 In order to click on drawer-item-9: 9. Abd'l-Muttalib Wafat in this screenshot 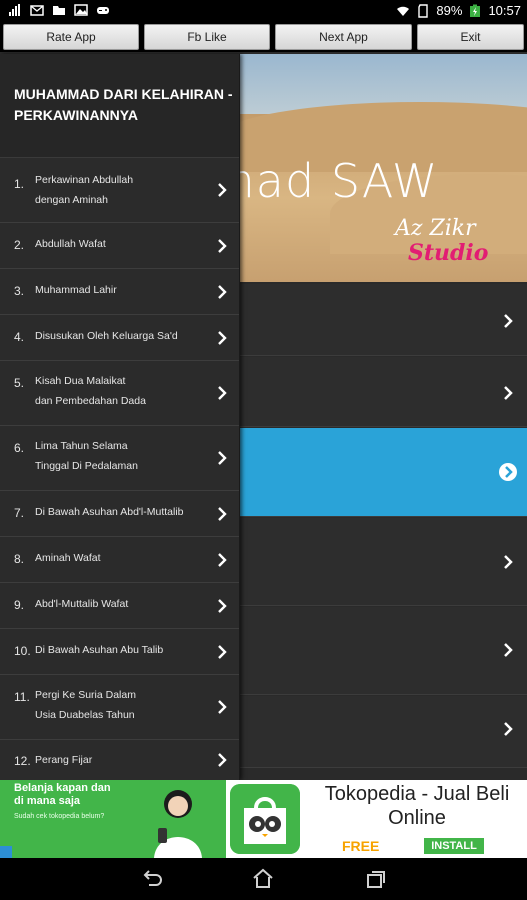, I will do `click(119, 606)`.